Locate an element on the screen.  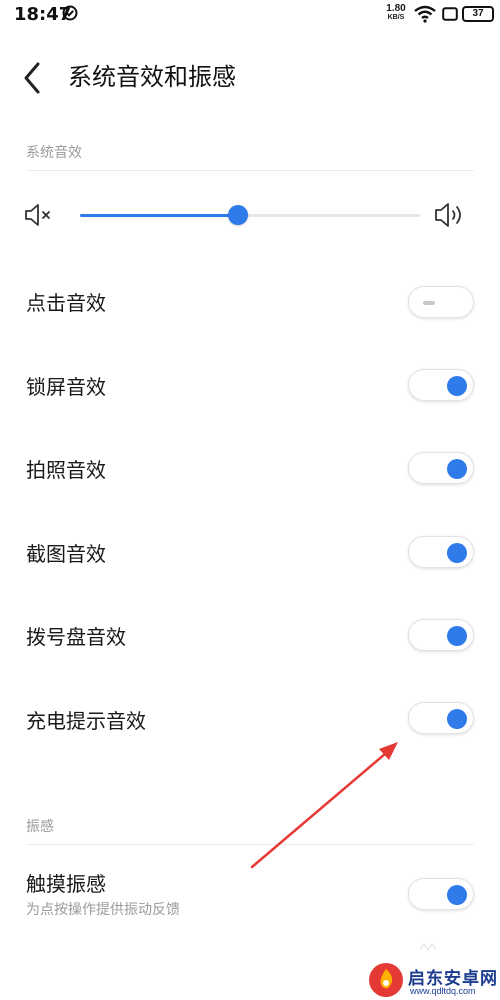
network-speed: 1.80 KB/S is located at coordinates (396, 13).